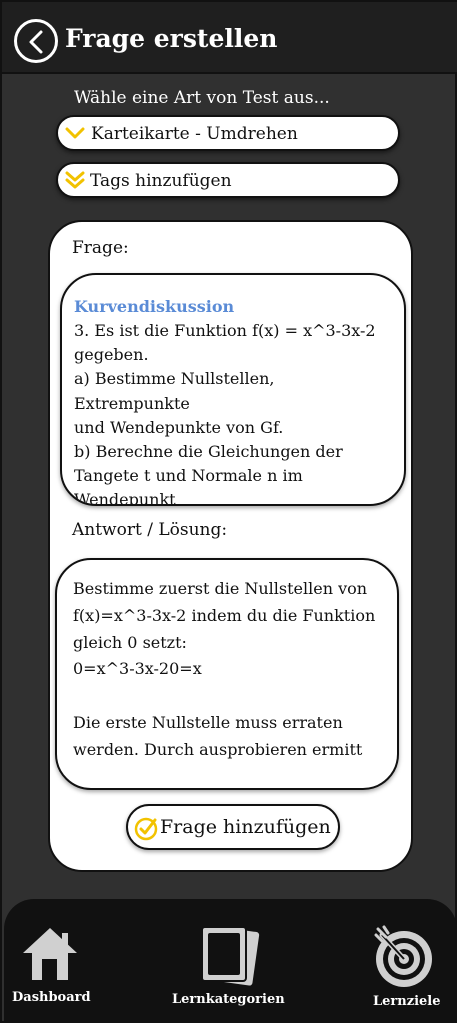  I want to click on chevron-down-icon, so click(75, 133).